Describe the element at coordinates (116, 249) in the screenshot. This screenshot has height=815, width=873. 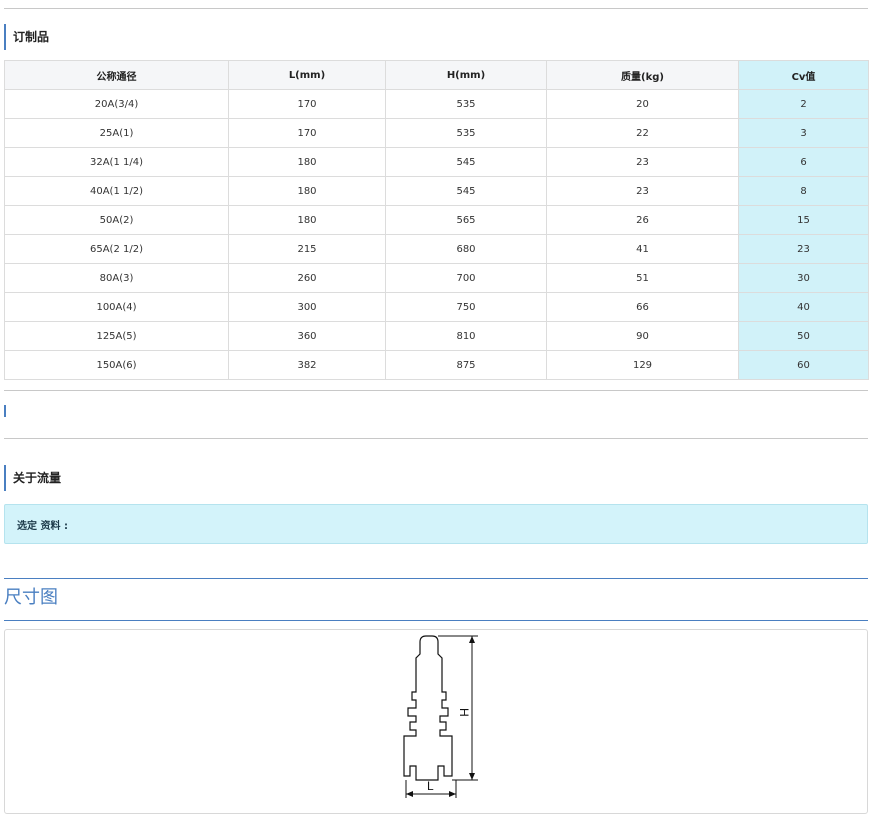
I see `cell-size: 65A(2 1/2)` at that location.